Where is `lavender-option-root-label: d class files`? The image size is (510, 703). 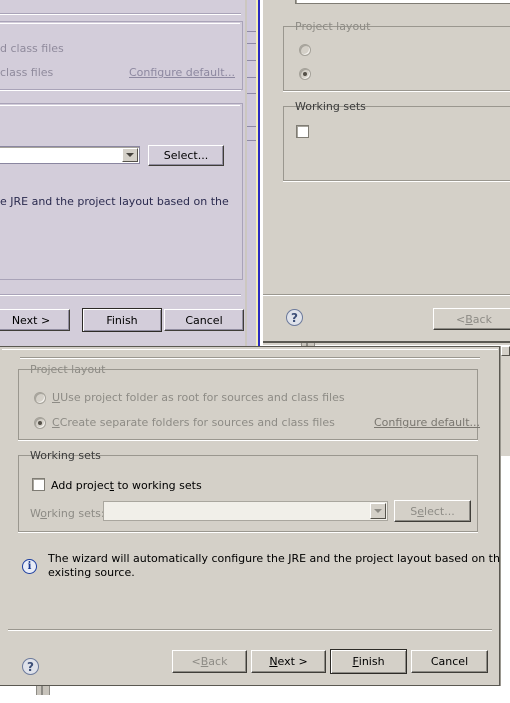
lavender-option-root-label: d class files is located at coordinates (32, 48).